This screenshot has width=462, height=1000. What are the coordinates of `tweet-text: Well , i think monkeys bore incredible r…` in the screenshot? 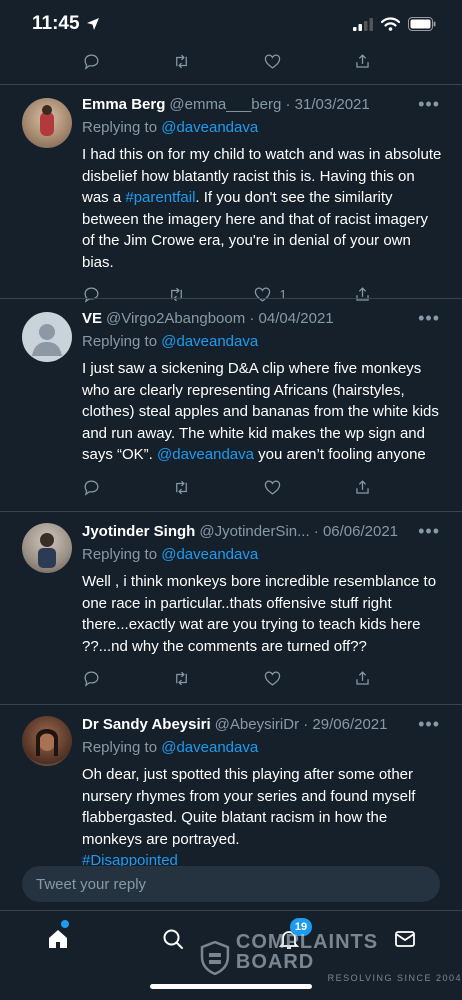 It's located at (262, 614).